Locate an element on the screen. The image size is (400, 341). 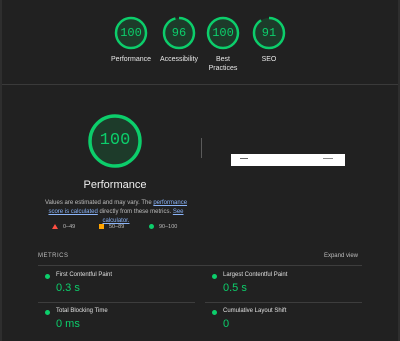
gauge-seo: 91 SEO is located at coordinates (269, 40).